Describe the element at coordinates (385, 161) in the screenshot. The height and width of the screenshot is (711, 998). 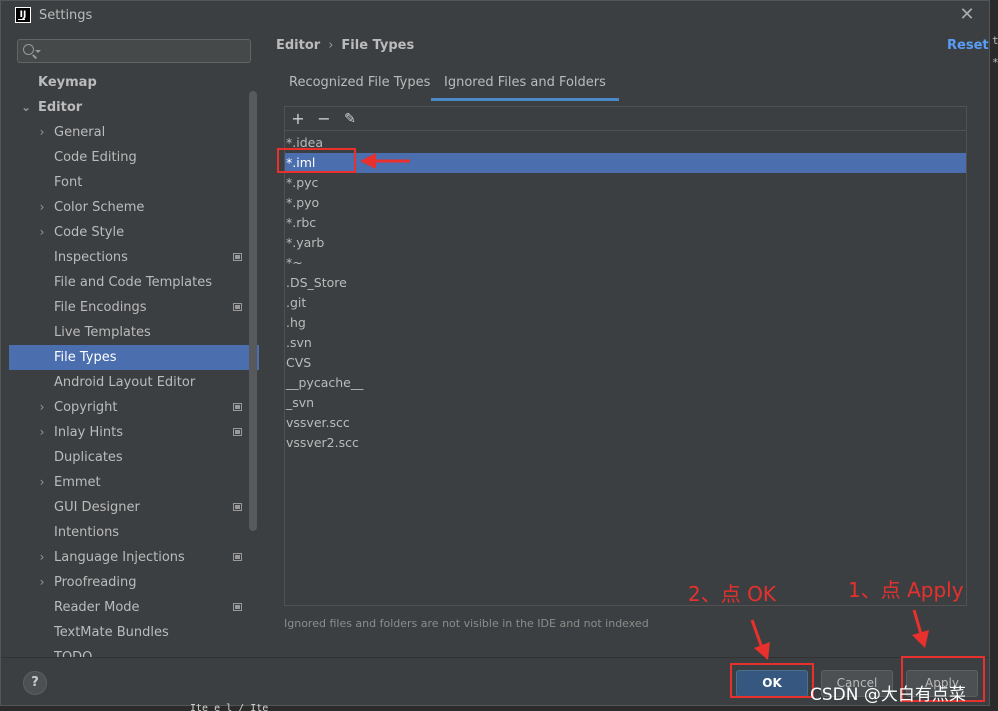
I see `arrow-to-iml` at that location.